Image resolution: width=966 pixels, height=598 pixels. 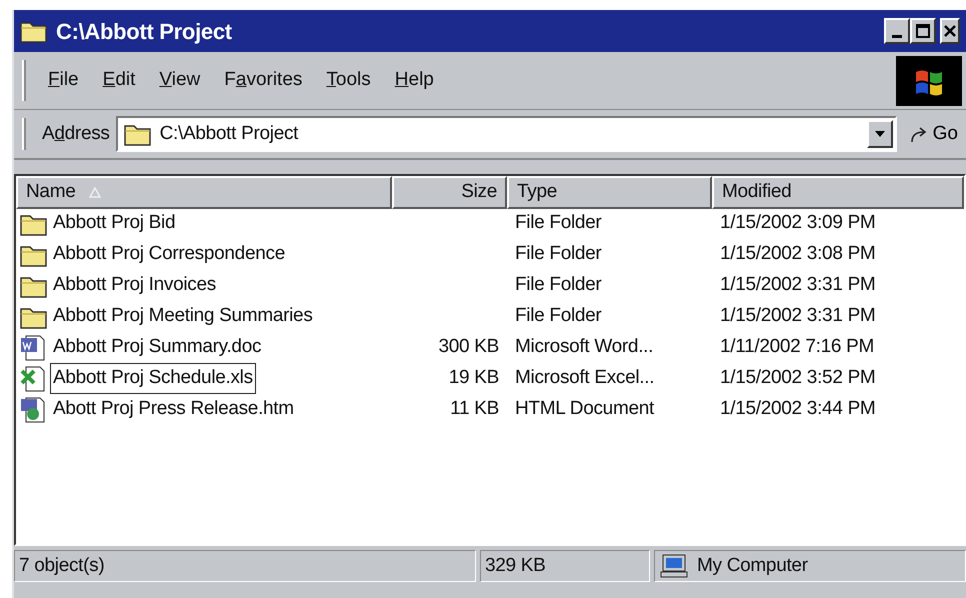 I want to click on minimize-button, so click(x=897, y=31).